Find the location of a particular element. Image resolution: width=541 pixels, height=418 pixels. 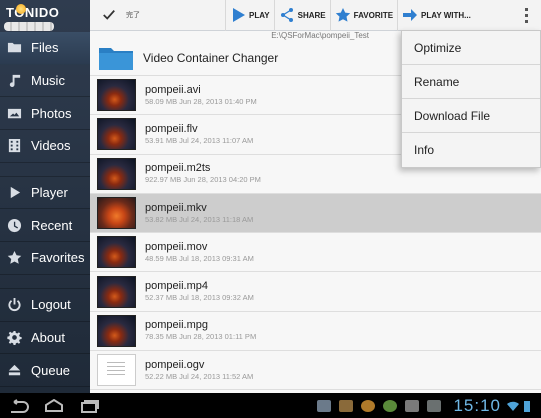

app-logo: TONIDO is located at coordinates (45, 16).